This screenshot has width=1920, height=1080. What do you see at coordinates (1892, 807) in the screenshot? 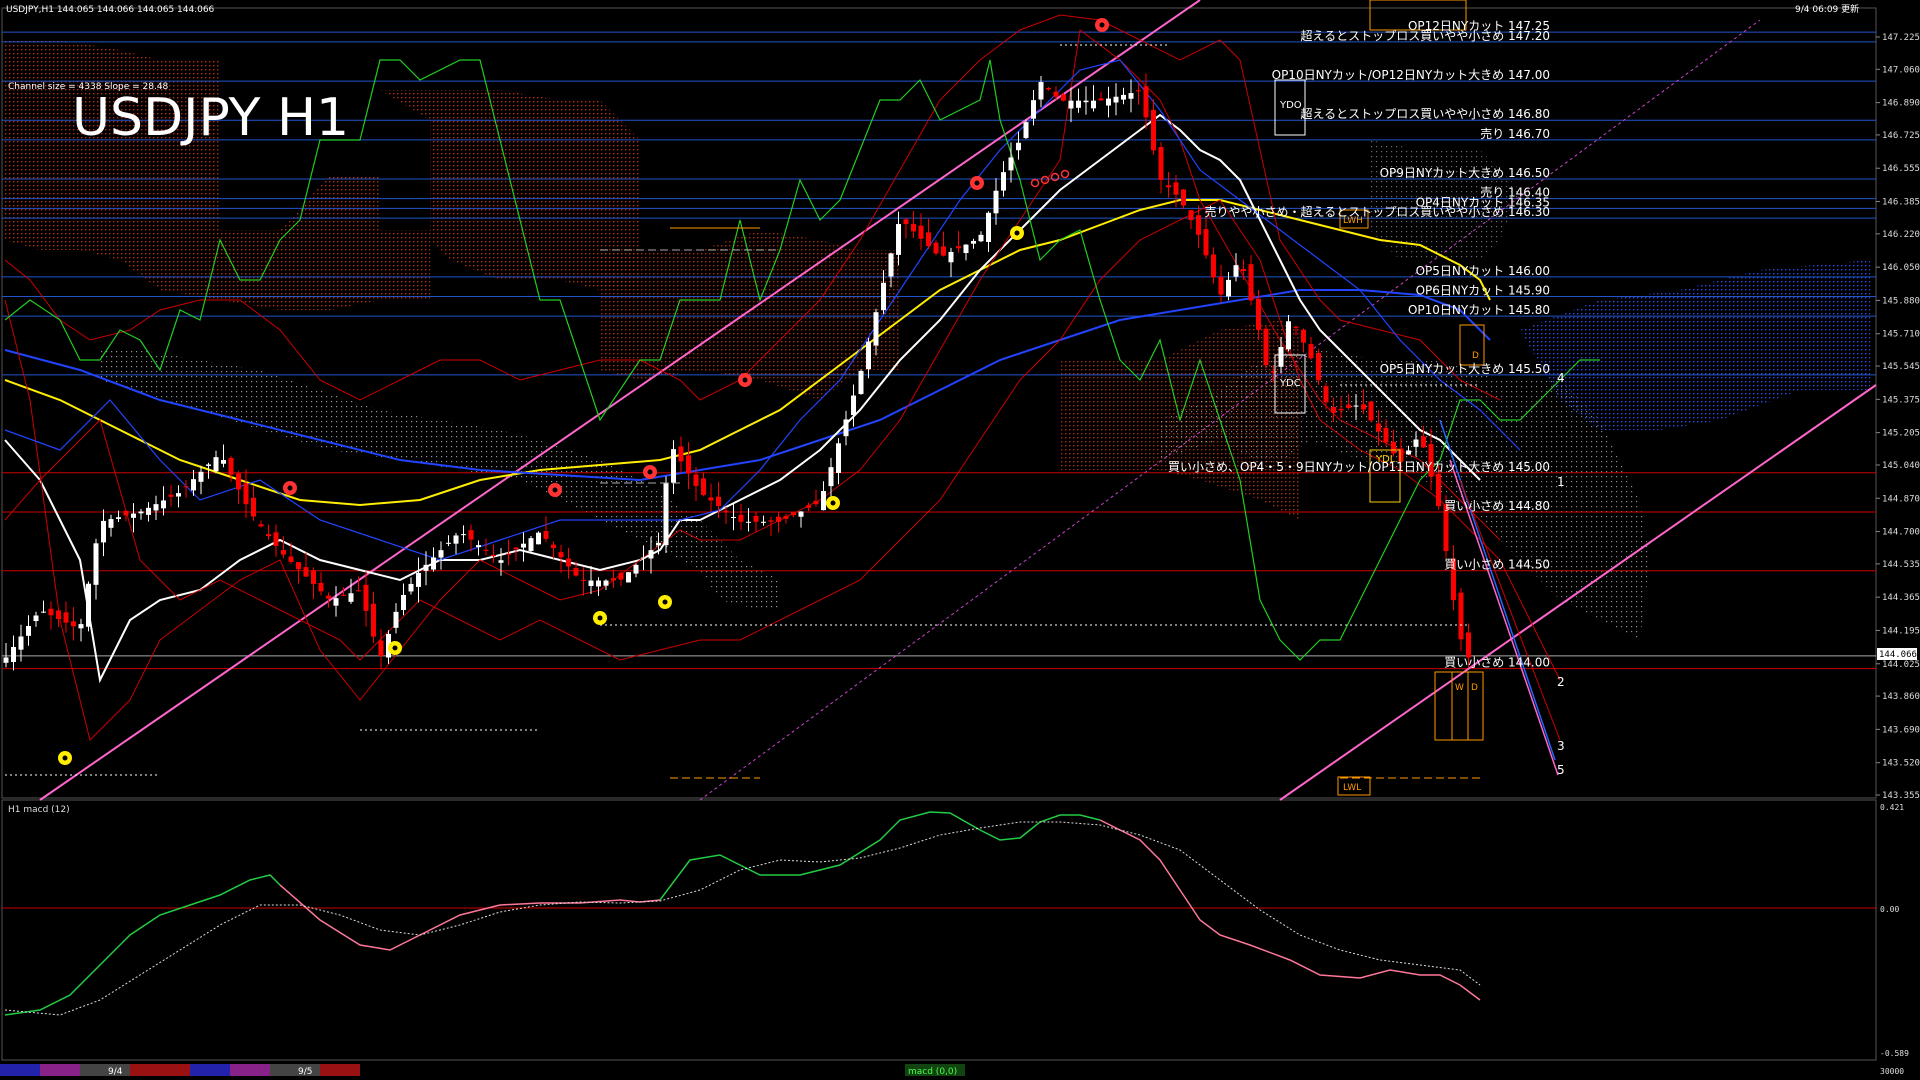
I see `macd-axis-top: 0.421` at bounding box center [1892, 807].